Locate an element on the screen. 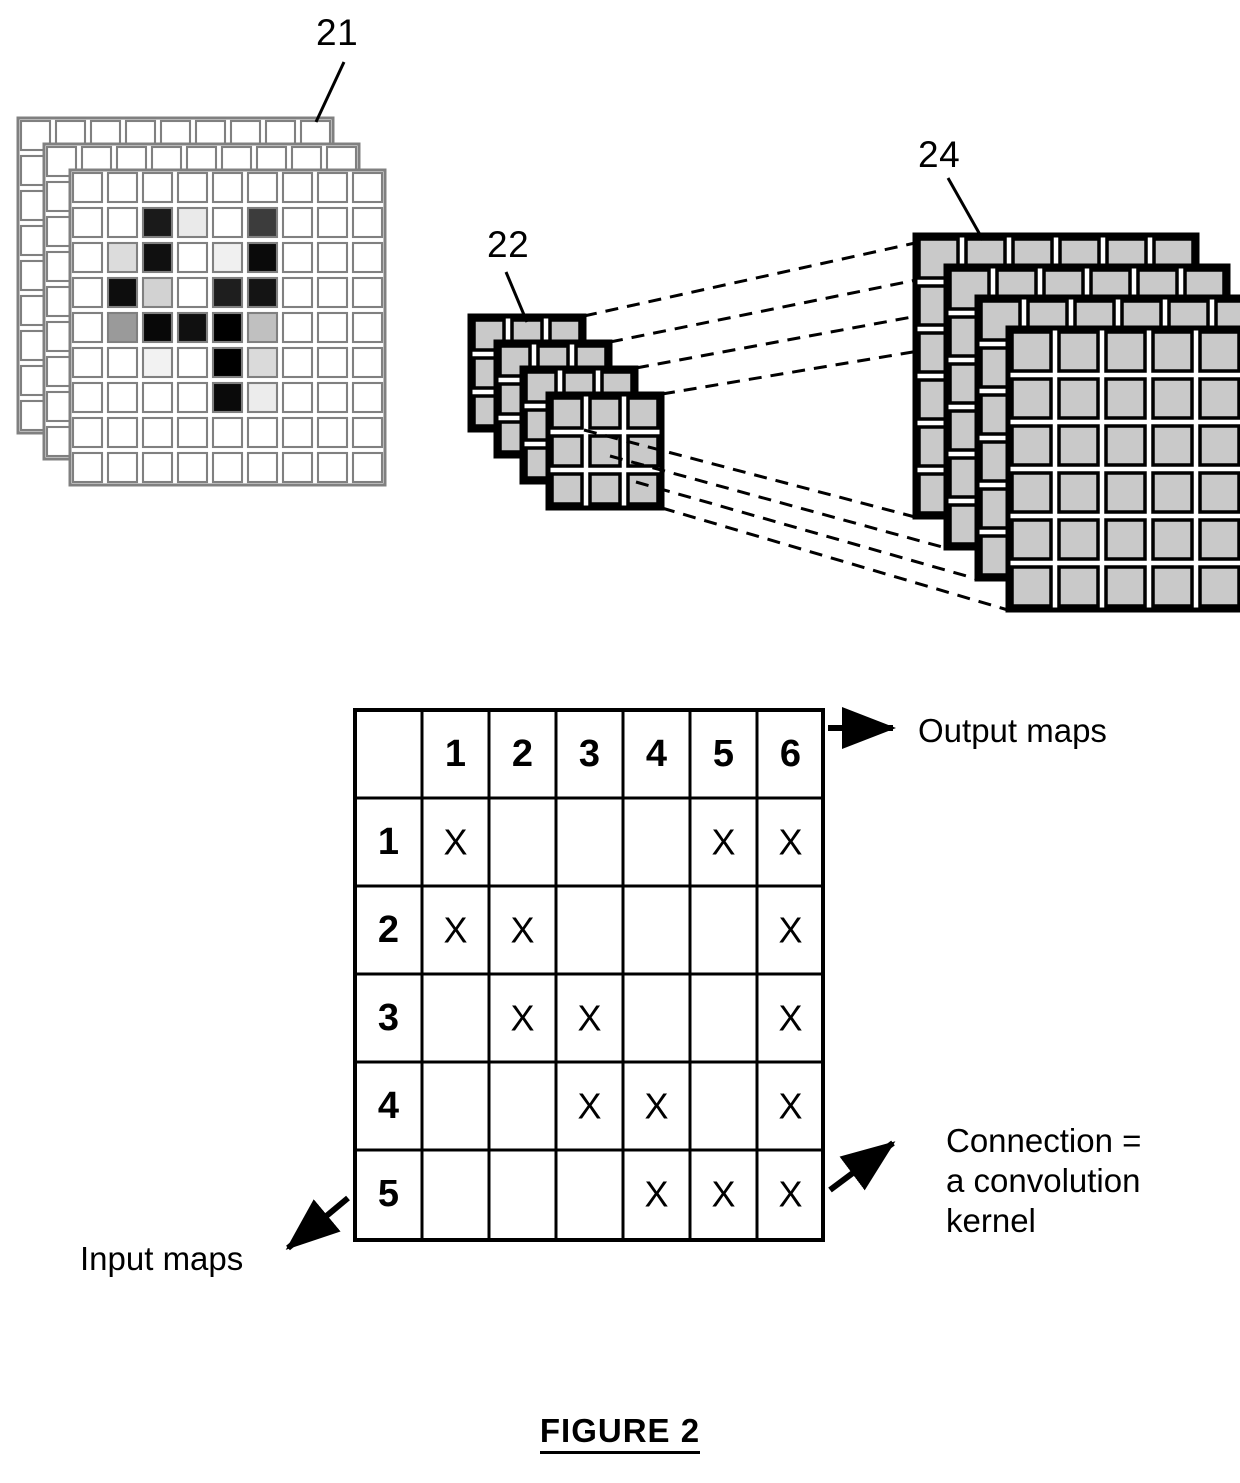  input-maps-arrow is located at coordinates (317, 1223).